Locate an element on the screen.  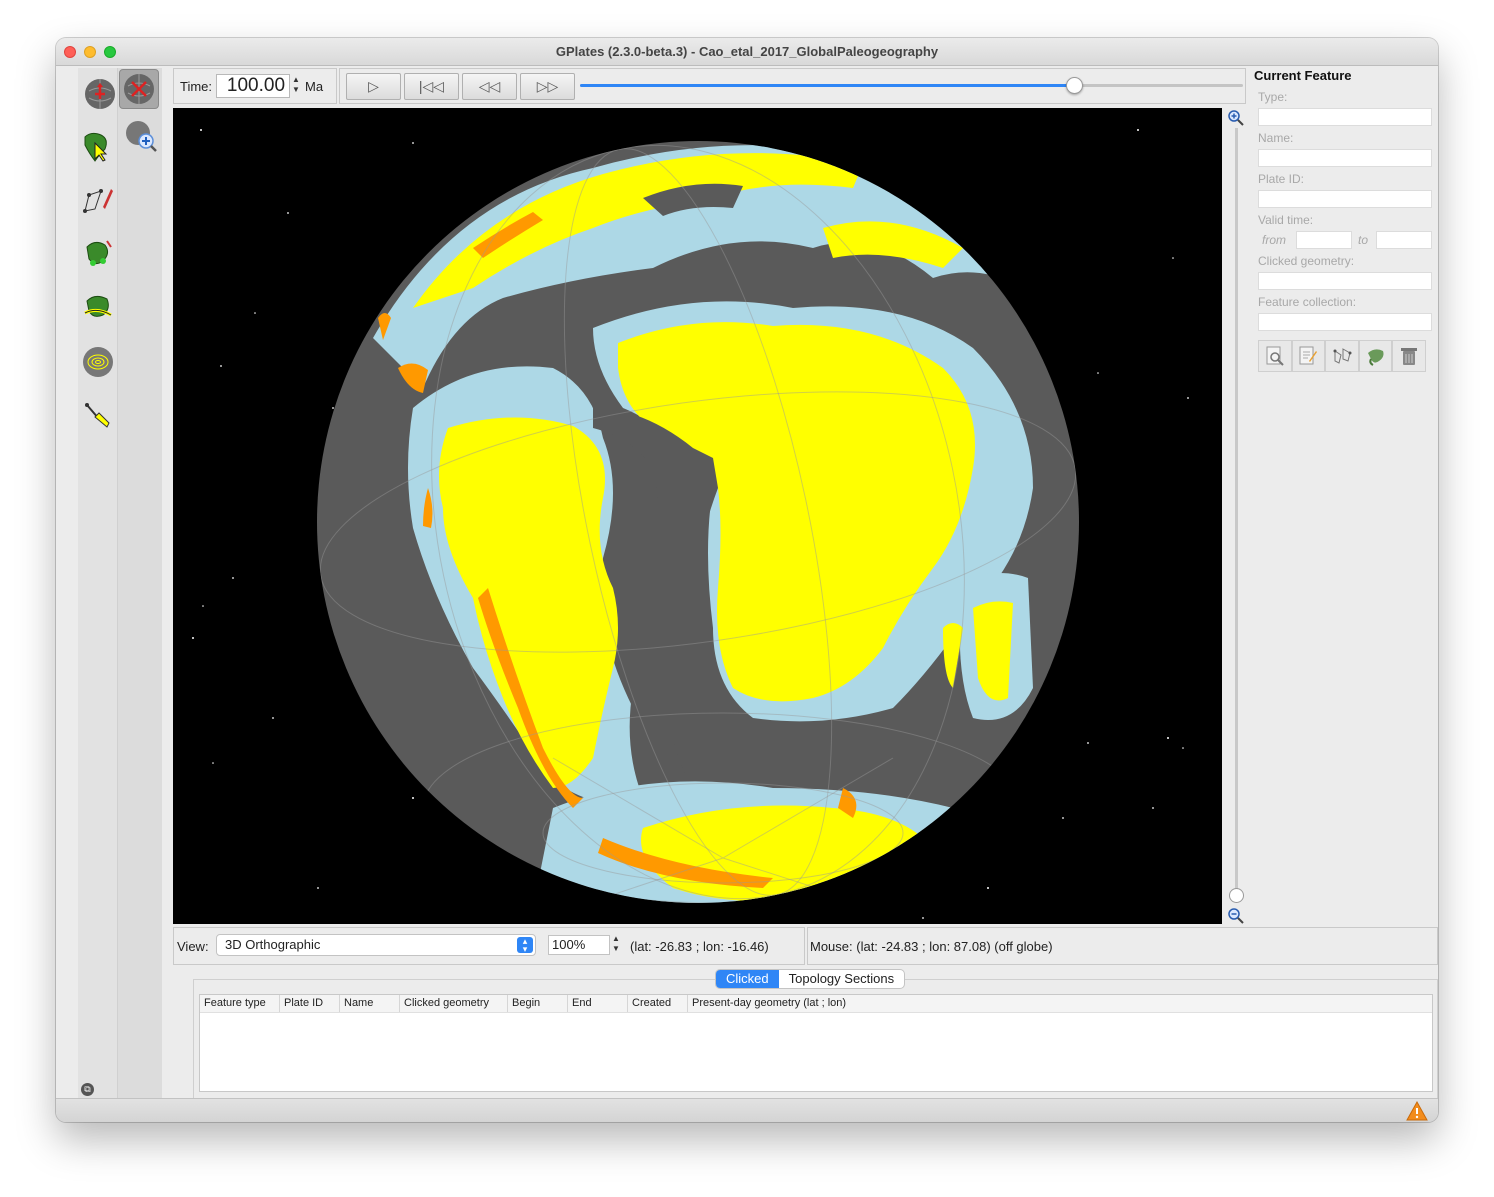
zoom-spinner: ▲ ▼ is located at coordinates (617, 944).